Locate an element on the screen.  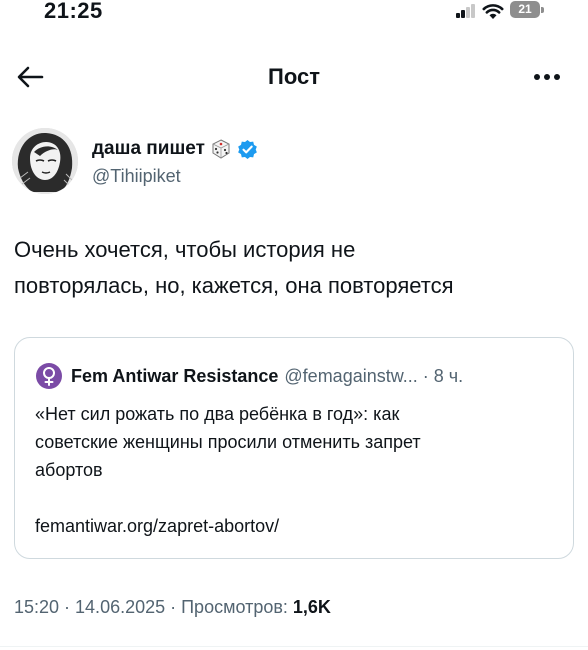
battery-icon: 21 is located at coordinates (525, 9).